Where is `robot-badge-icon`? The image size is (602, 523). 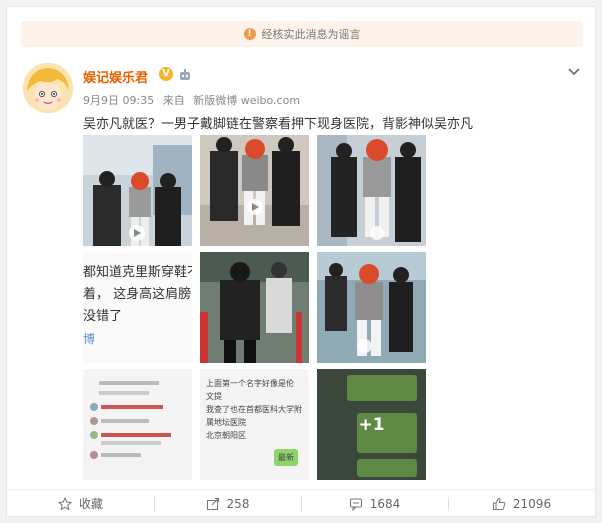 robot-badge-icon is located at coordinates (185, 74).